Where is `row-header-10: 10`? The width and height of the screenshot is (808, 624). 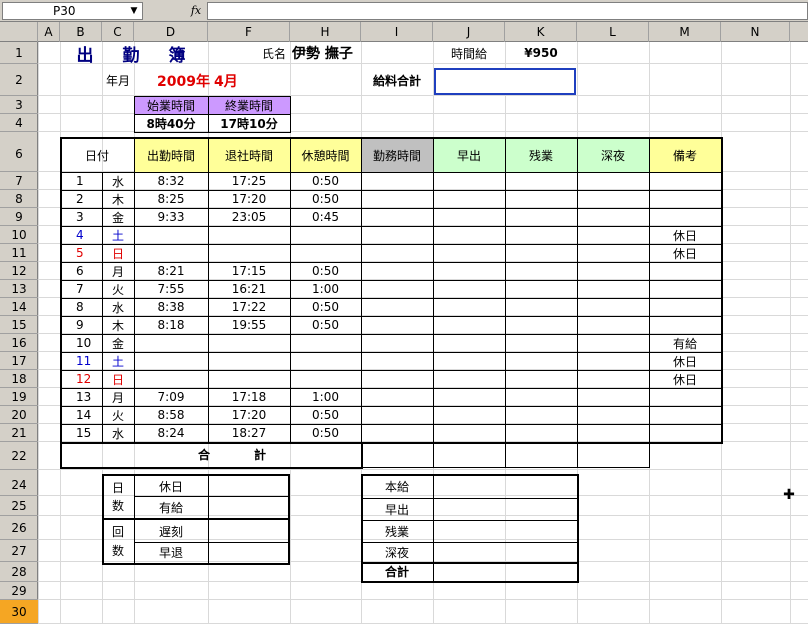 row-header-10: 10 is located at coordinates (19, 235).